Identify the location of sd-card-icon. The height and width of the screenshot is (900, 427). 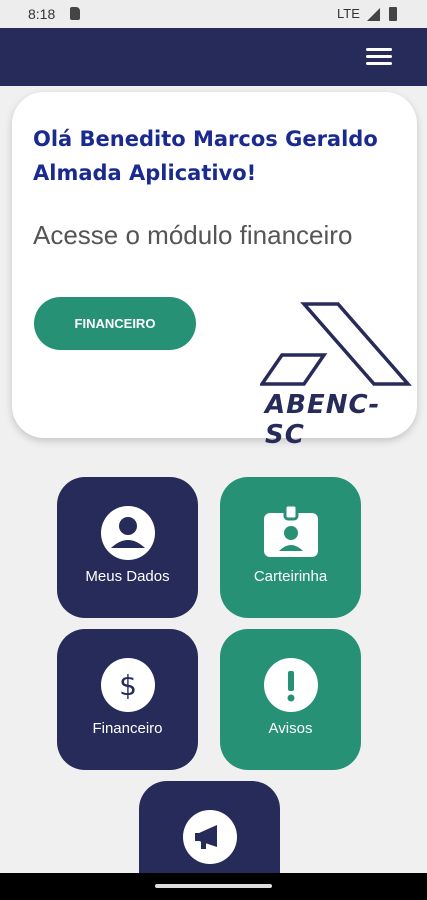
(75, 13).